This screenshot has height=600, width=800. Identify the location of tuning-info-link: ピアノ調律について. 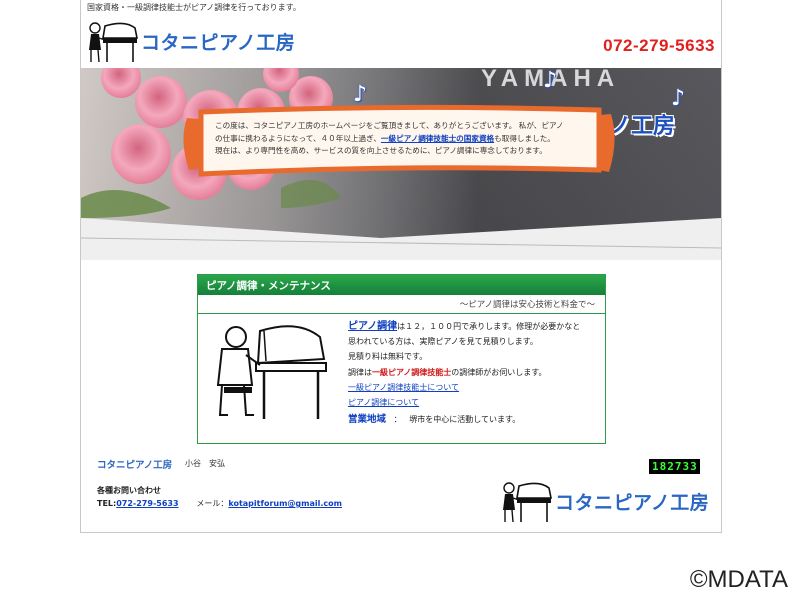
(383, 402).